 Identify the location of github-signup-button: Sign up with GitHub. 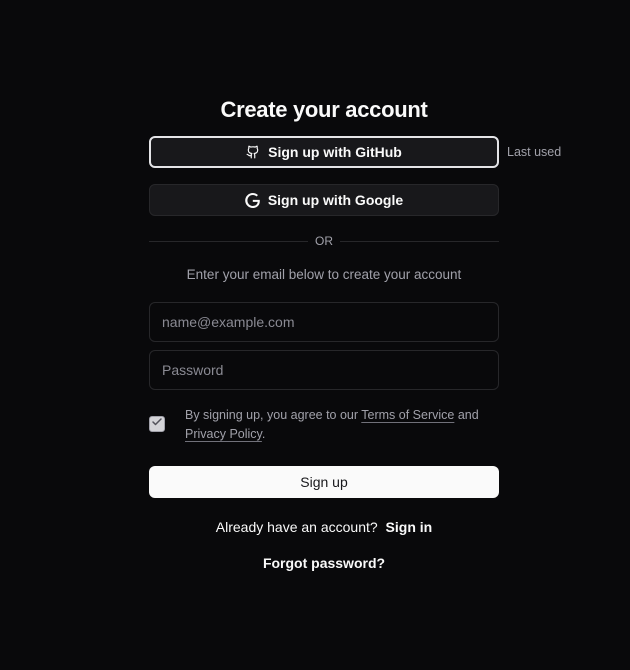
(324, 152).